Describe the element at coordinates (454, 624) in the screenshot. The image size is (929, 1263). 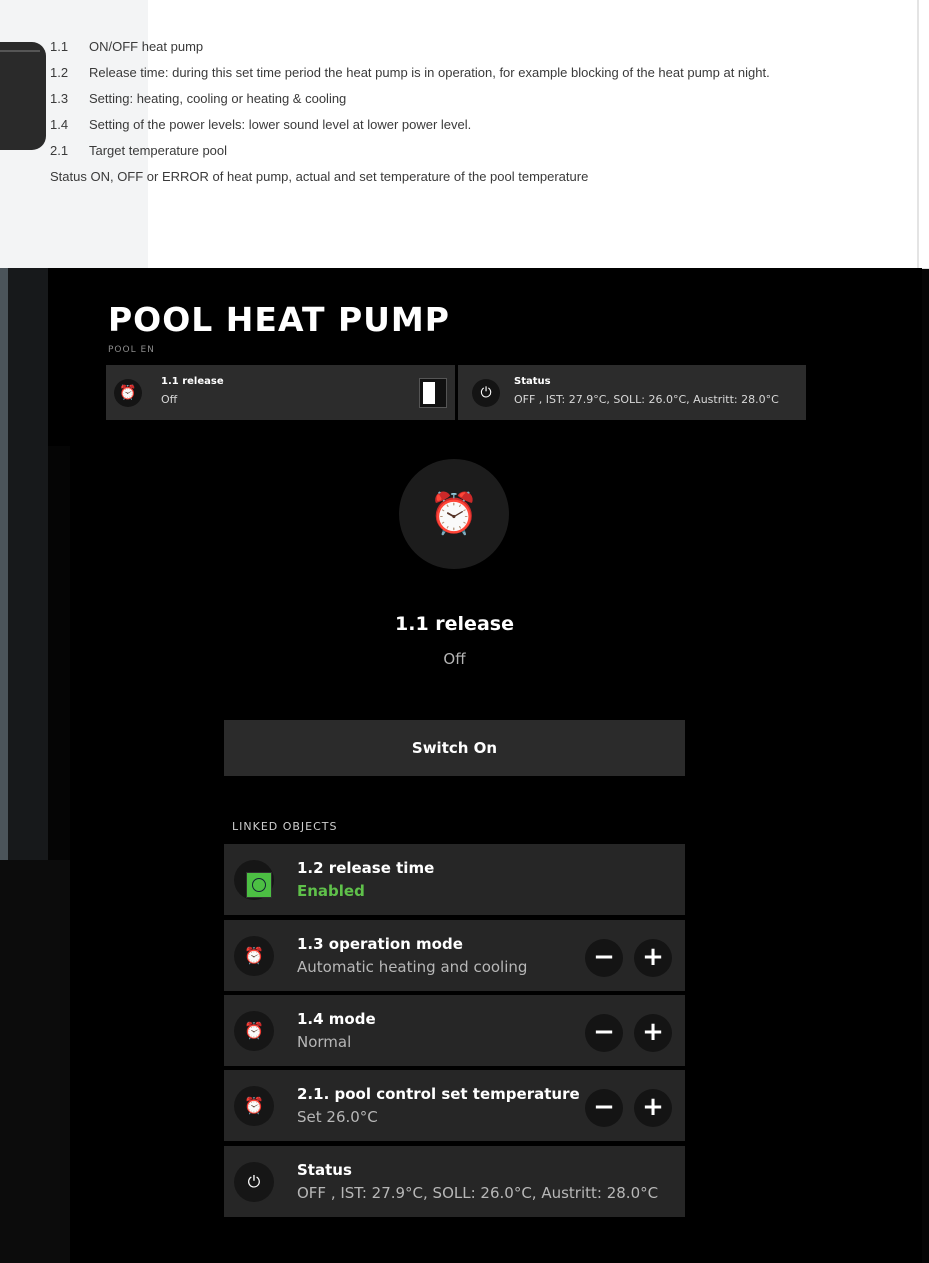
I see `detail-title: 1.1 release` at that location.